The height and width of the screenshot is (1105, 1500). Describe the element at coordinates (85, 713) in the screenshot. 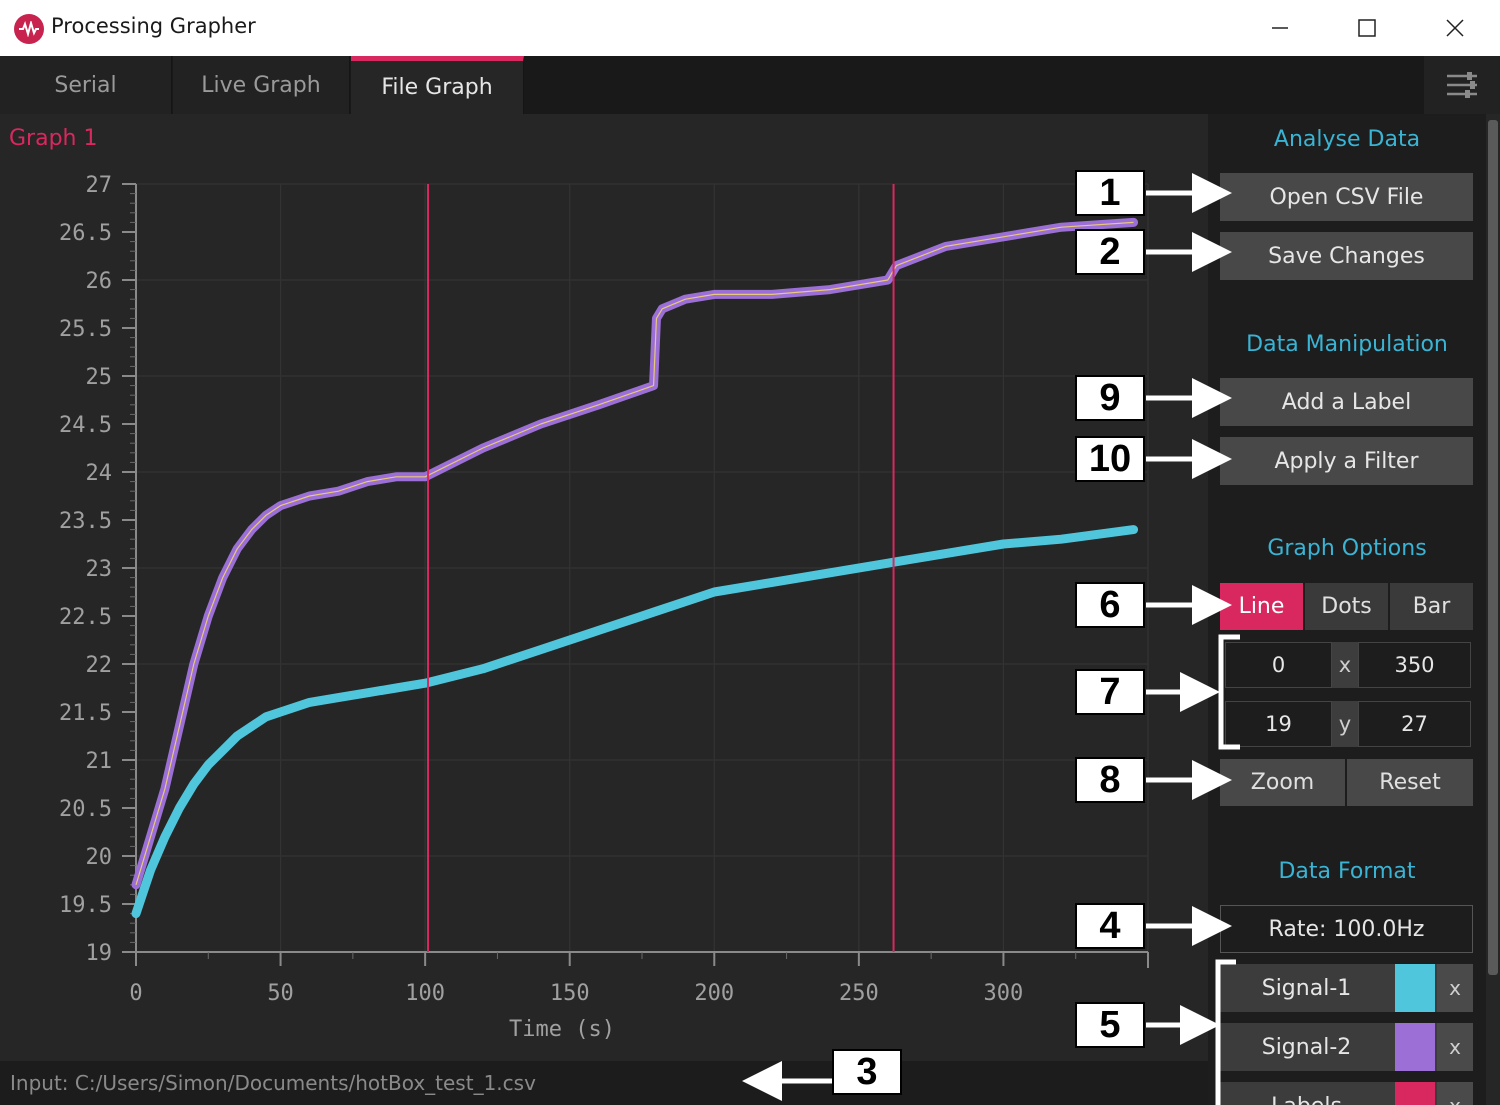

I see `y-tick-label: 21.5` at that location.